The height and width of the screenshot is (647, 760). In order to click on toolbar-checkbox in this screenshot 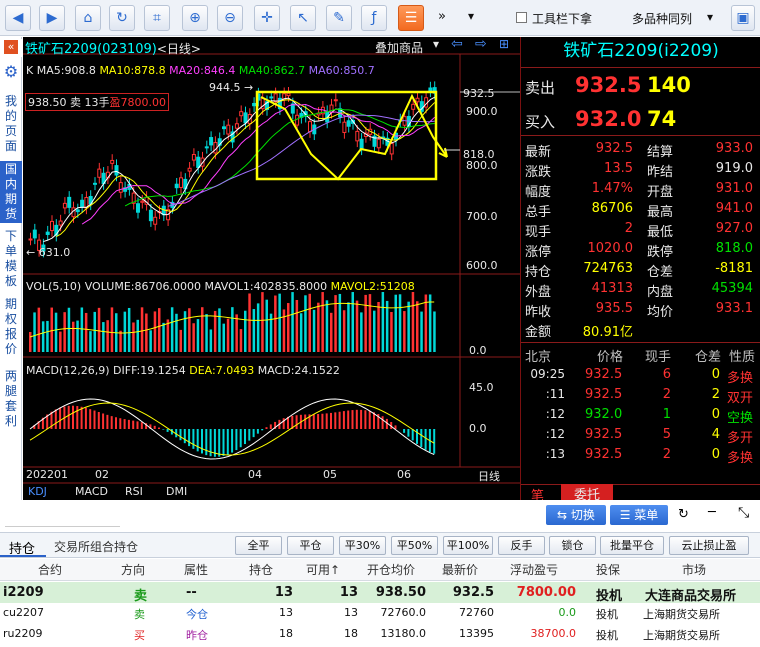, I will do `click(521, 17)`.